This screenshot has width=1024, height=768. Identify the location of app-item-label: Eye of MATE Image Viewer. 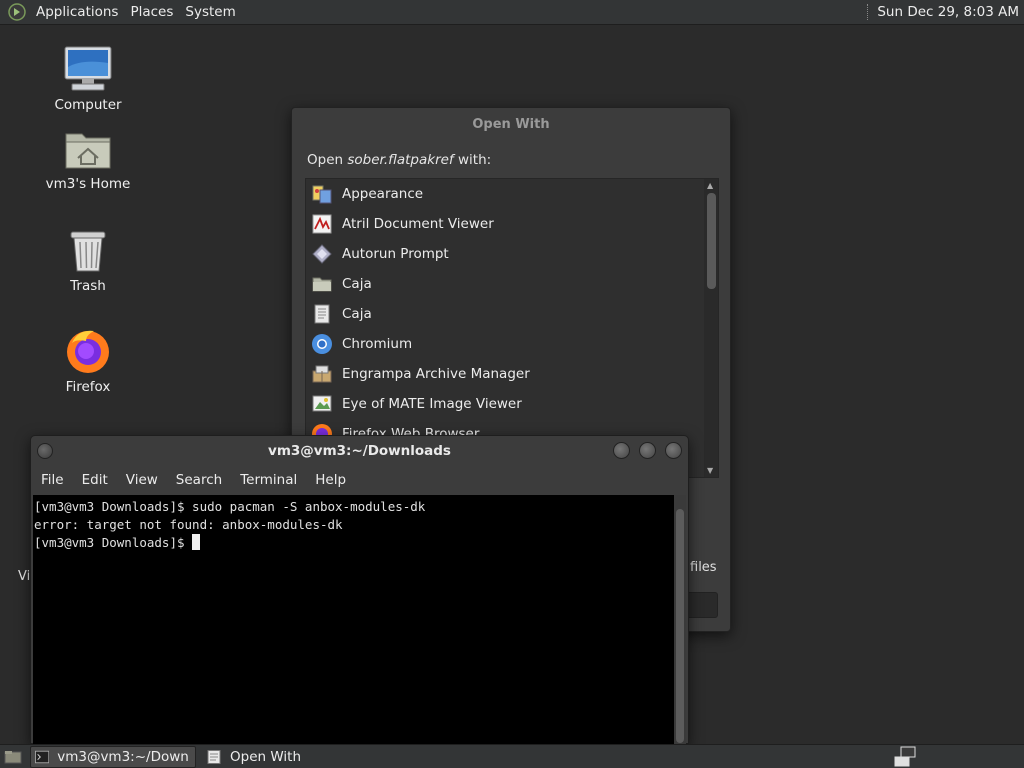
(432, 404).